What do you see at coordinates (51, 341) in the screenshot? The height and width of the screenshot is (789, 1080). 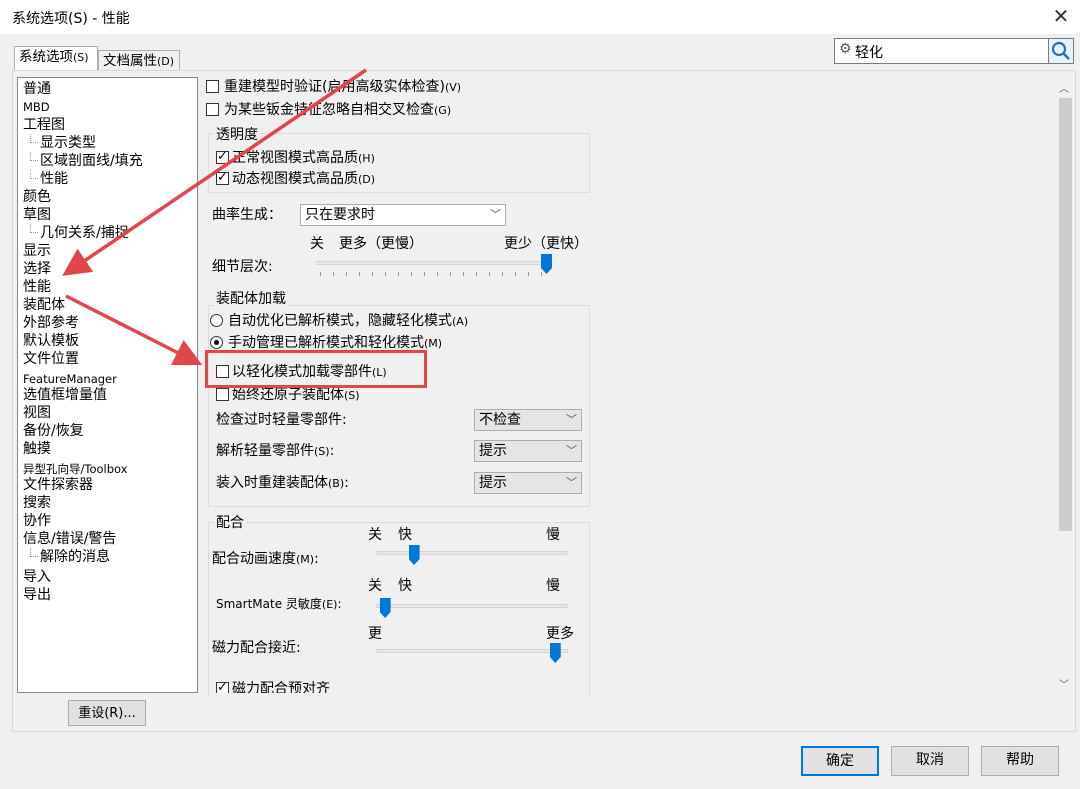 I see `tree-item-default-templates: 默认模板` at bounding box center [51, 341].